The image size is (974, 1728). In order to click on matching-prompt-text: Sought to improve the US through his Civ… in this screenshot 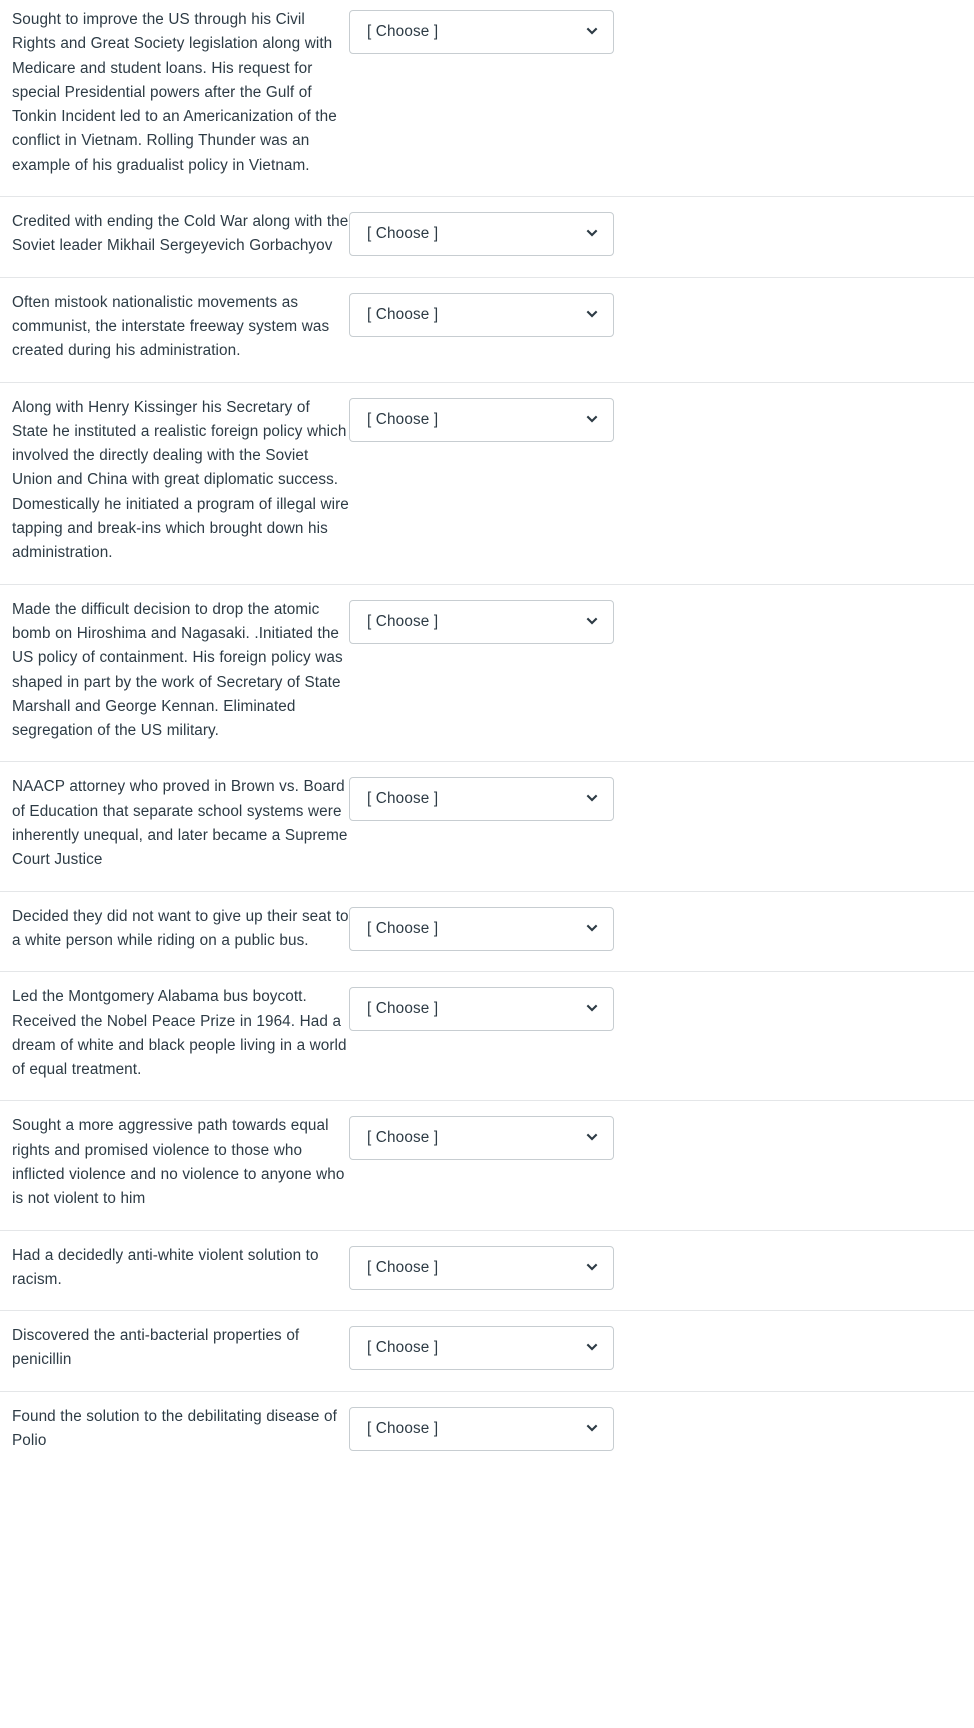, I will do `click(174, 92)`.